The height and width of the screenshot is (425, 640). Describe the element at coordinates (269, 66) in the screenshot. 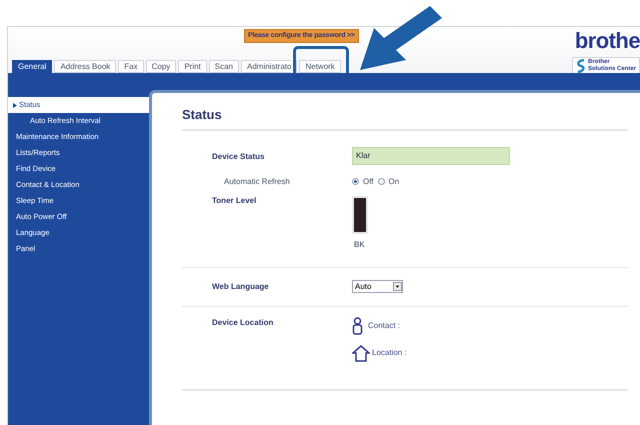

I see `tab: Administrato` at that location.